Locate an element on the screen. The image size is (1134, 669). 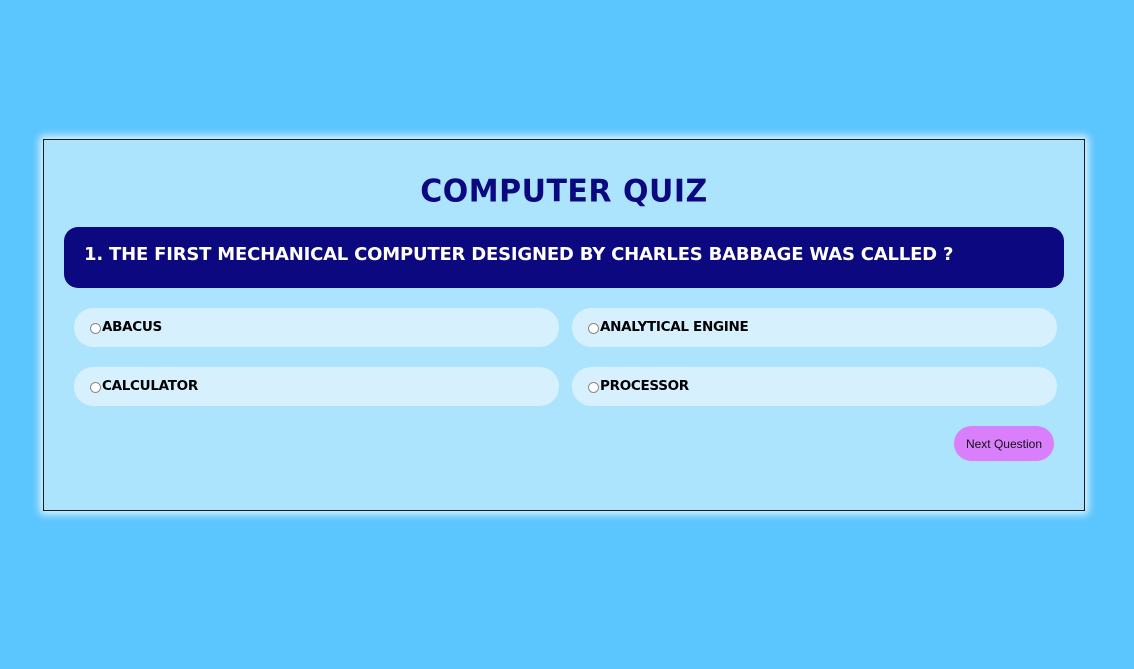
option-label: Abacus is located at coordinates (132, 326).